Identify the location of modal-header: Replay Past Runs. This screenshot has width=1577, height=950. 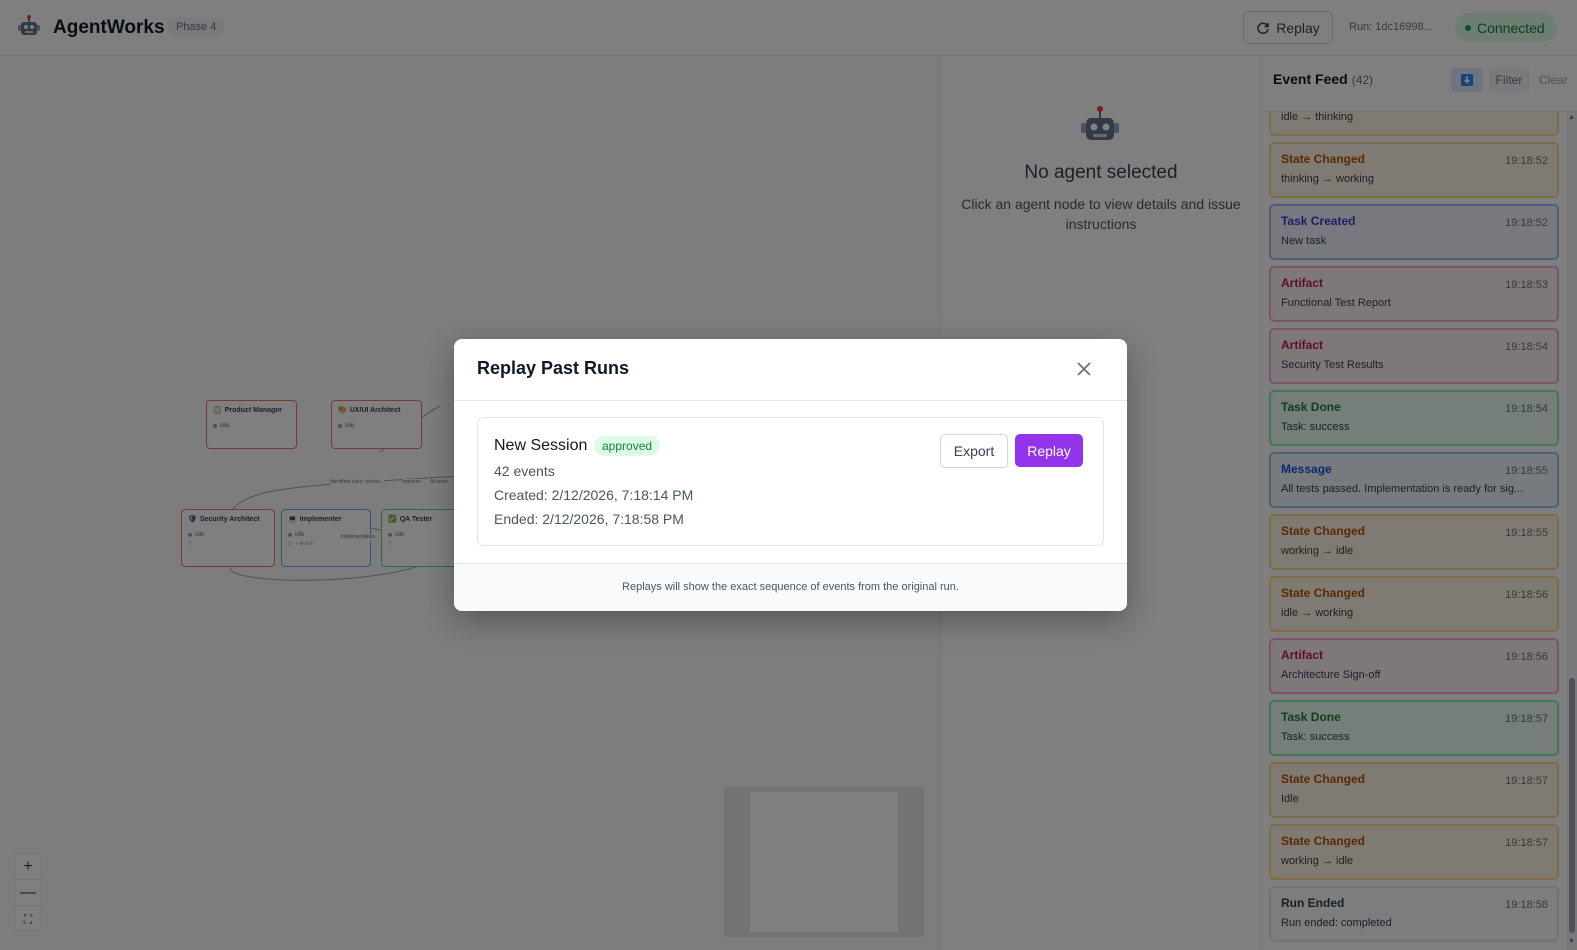
(790, 370).